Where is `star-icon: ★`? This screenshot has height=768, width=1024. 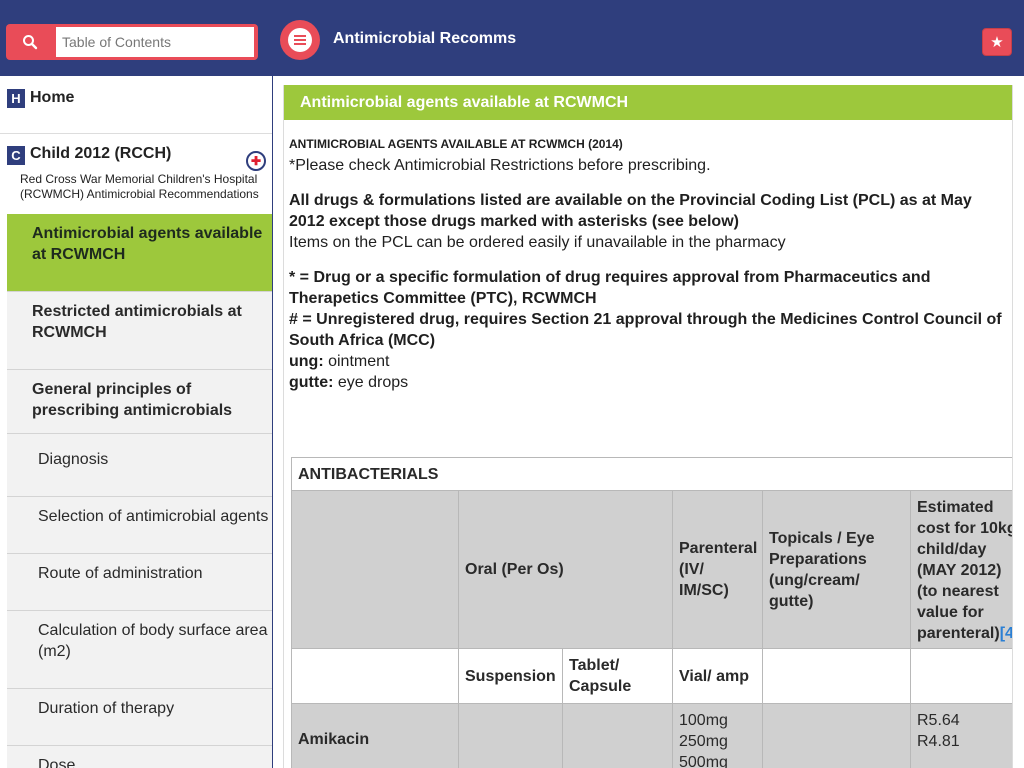 star-icon: ★ is located at coordinates (997, 42).